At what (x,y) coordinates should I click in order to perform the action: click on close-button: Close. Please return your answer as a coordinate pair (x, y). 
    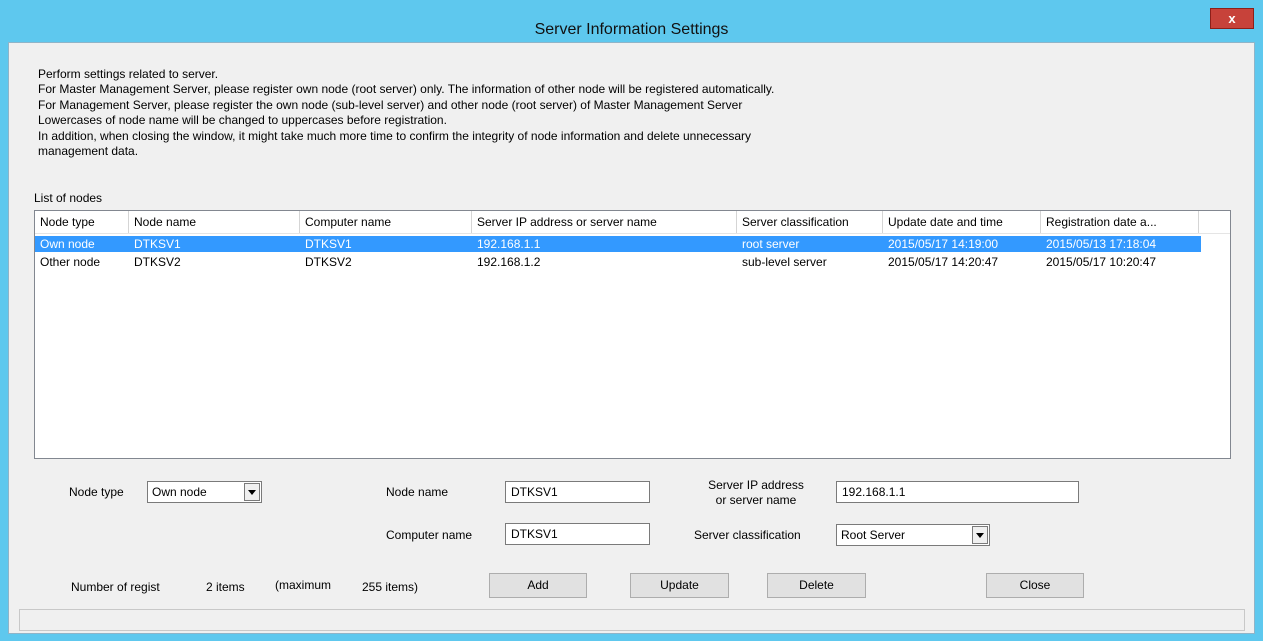
    Looking at the image, I should click on (1035, 585).